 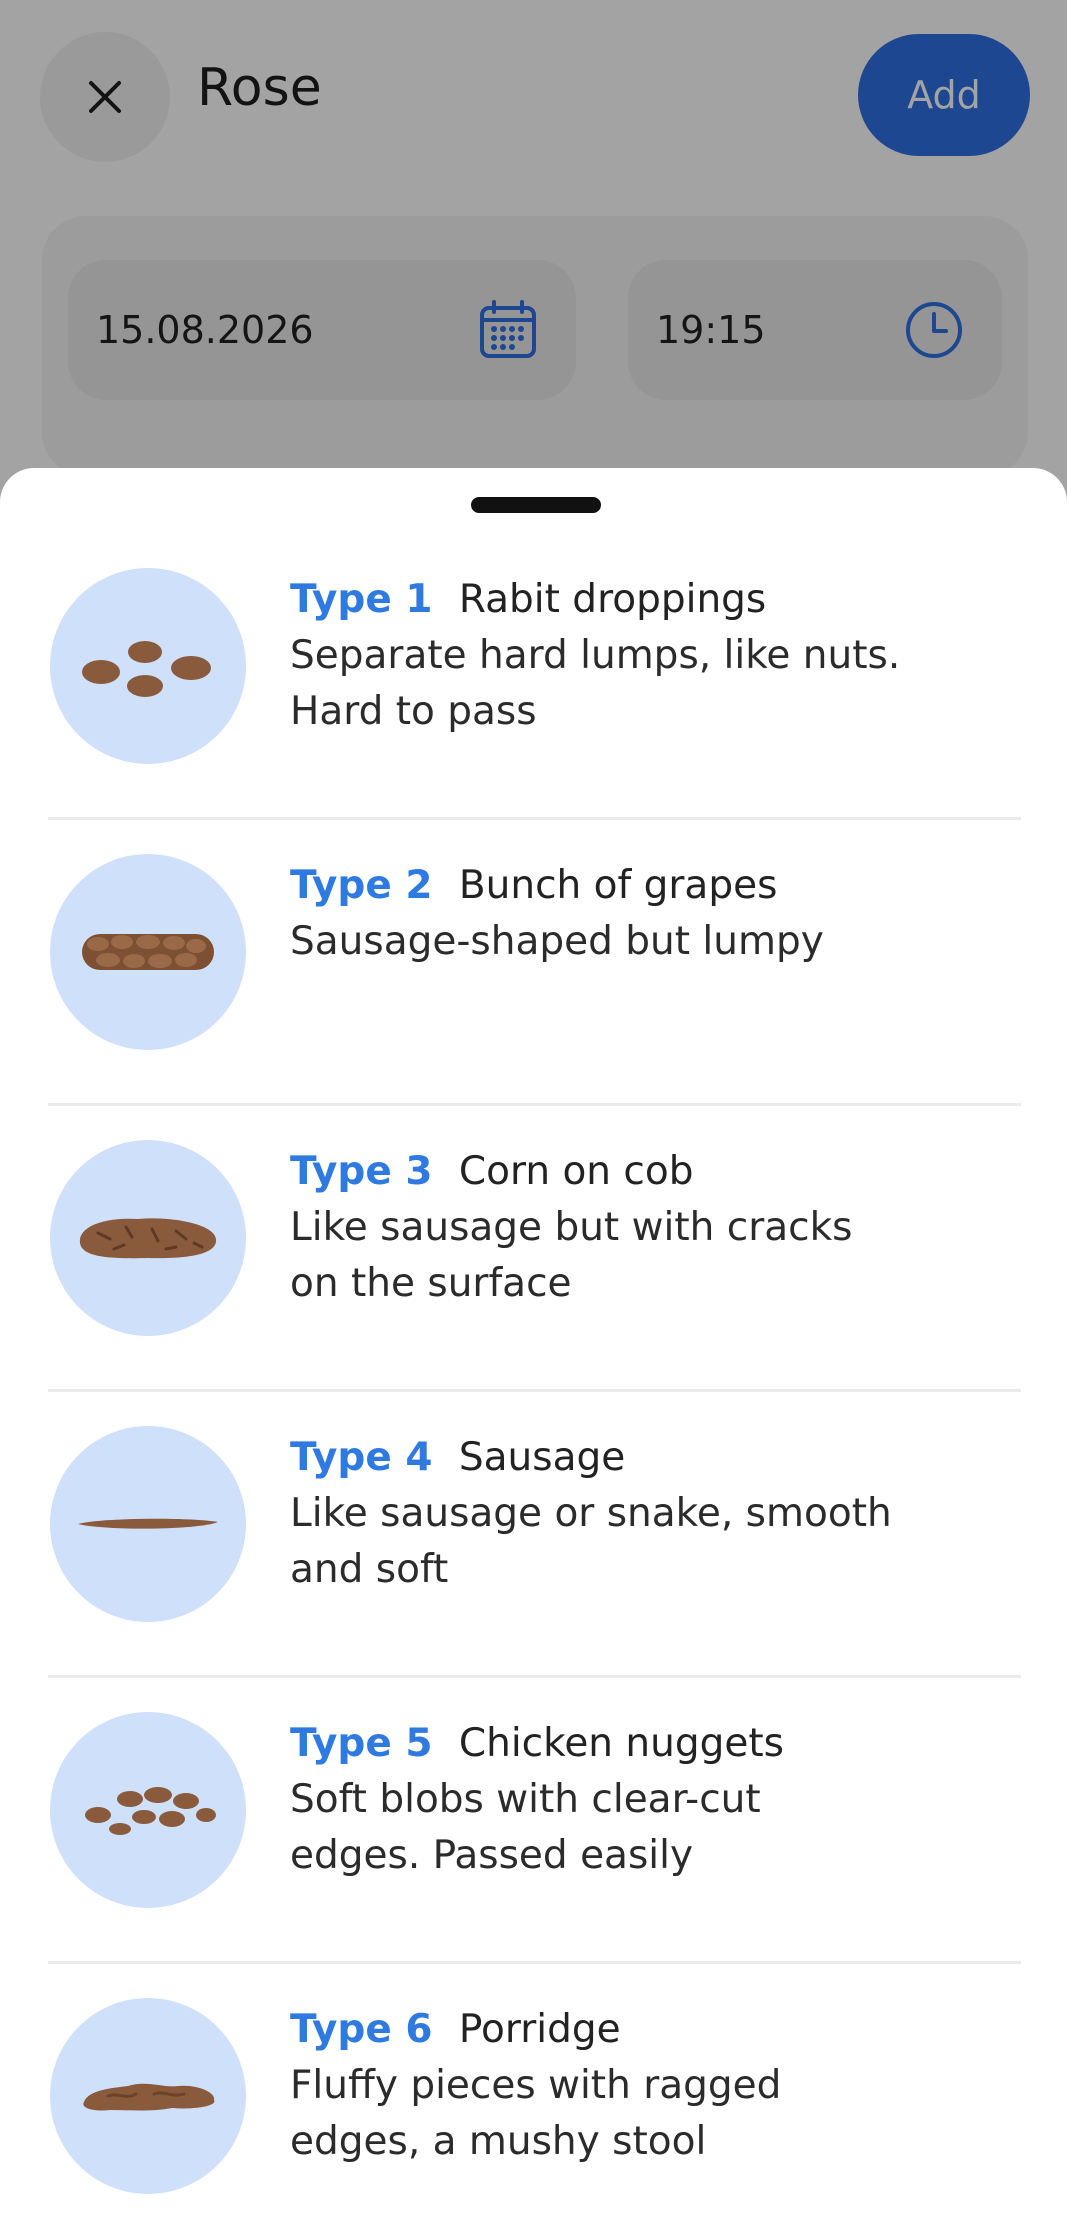 I want to click on type-5-heading: Type 5 Chicken nuggets, so click(x=650, y=1744).